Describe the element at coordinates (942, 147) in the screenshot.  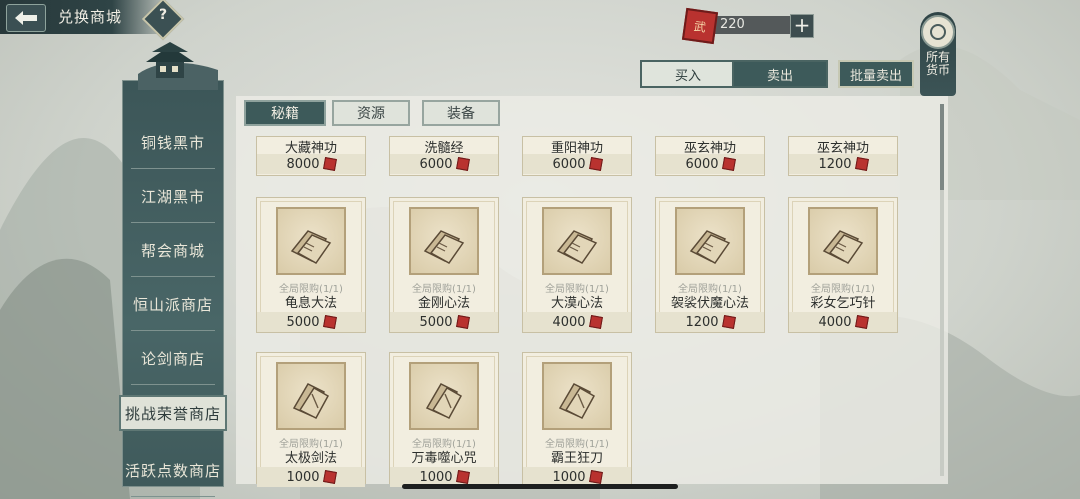
I see `scrollbar-thumb` at that location.